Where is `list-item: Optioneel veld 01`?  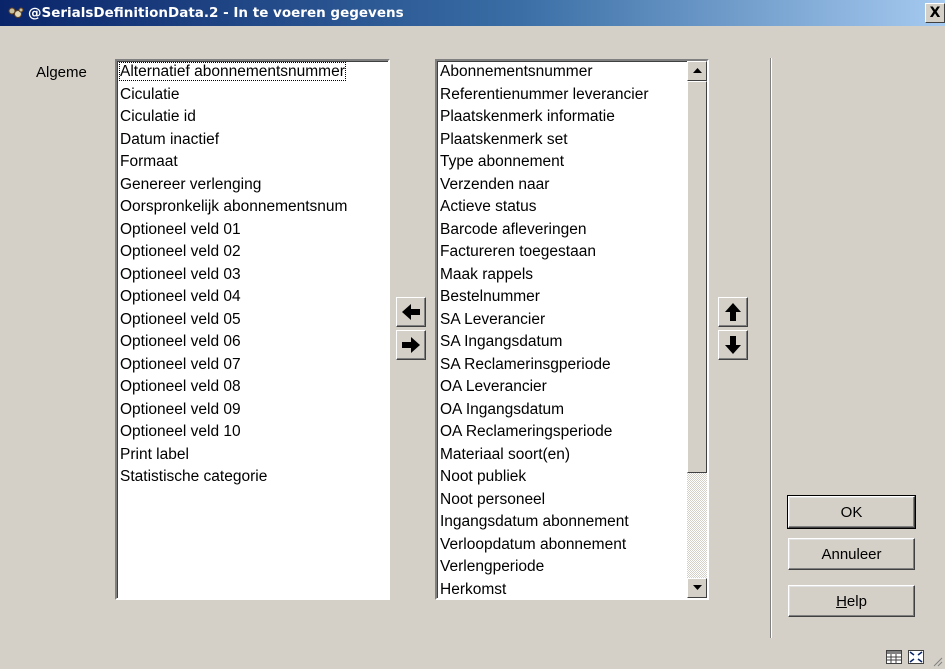
list-item: Optioneel veld 01 is located at coordinates (252, 230).